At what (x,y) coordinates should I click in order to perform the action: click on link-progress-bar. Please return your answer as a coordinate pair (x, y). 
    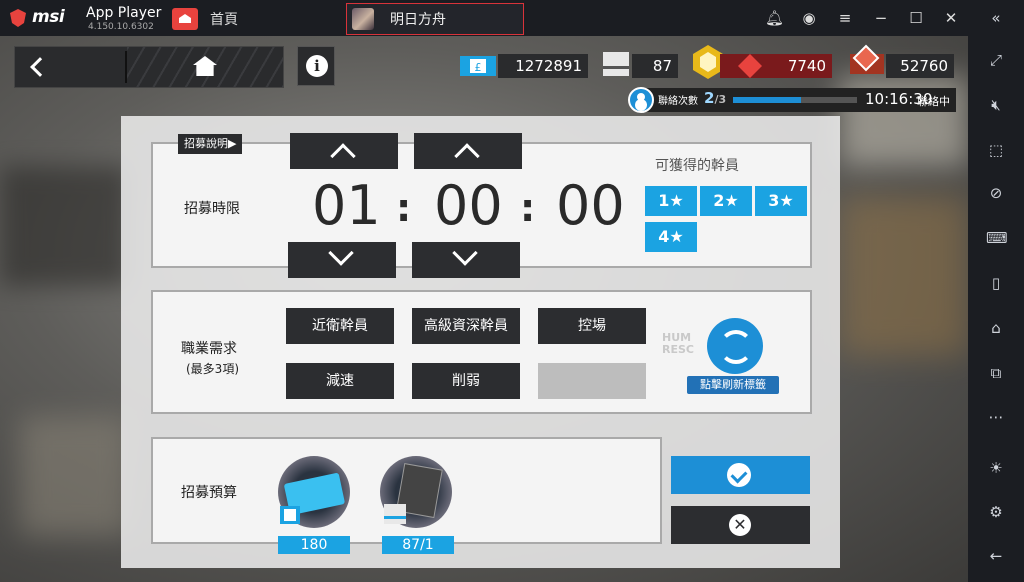
    Looking at the image, I should click on (795, 100).